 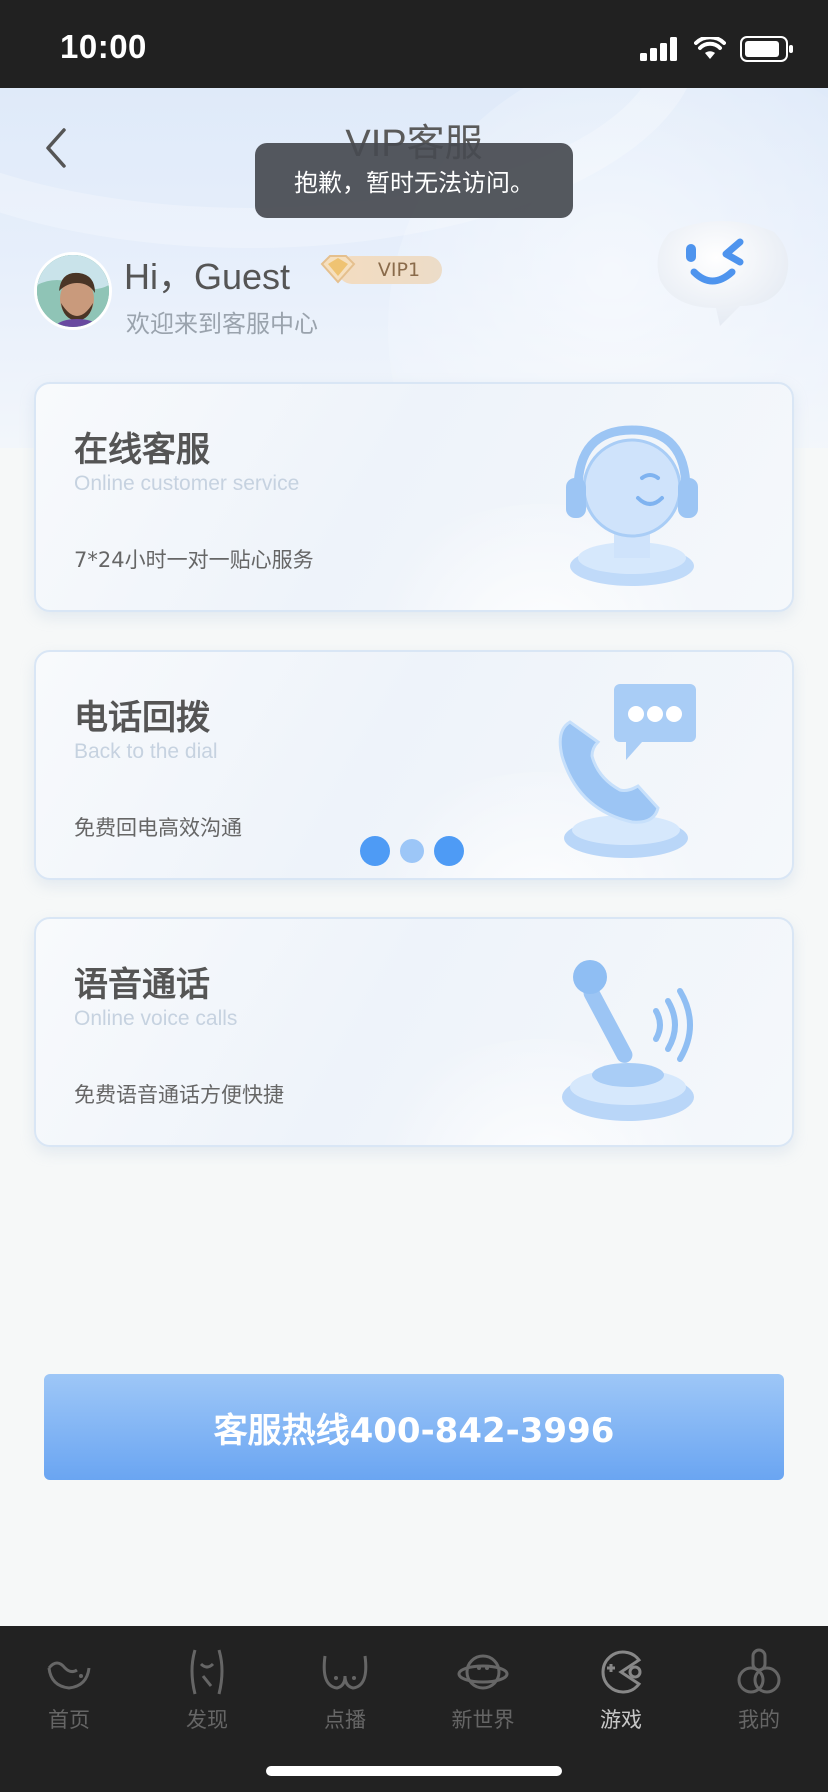 What do you see at coordinates (207, 1672) in the screenshot?
I see `discover-icon` at bounding box center [207, 1672].